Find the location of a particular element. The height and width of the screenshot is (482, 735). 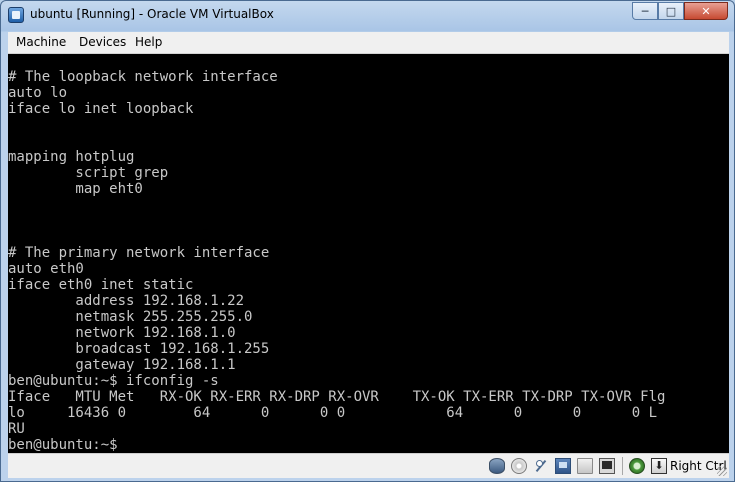

menu-devices: Devices is located at coordinates (102, 42).